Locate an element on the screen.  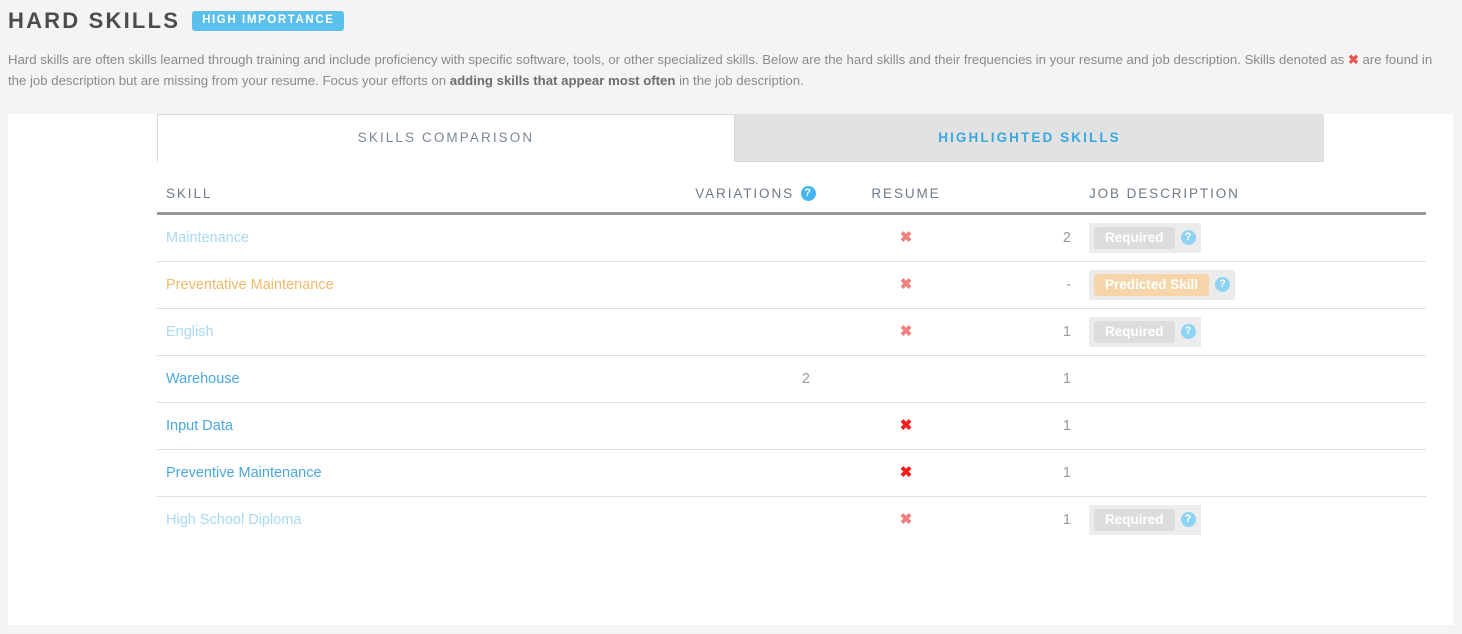
skill-name-link: Preventative Maintenance is located at coordinates (250, 285).